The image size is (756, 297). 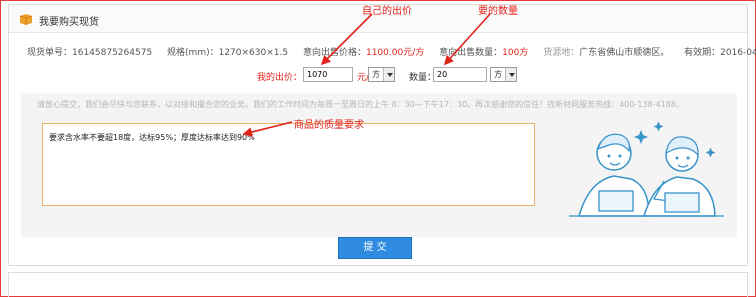 What do you see at coordinates (90, 53) in the screenshot?
I see `order-number: 现货单号：16145875264575` at bounding box center [90, 53].